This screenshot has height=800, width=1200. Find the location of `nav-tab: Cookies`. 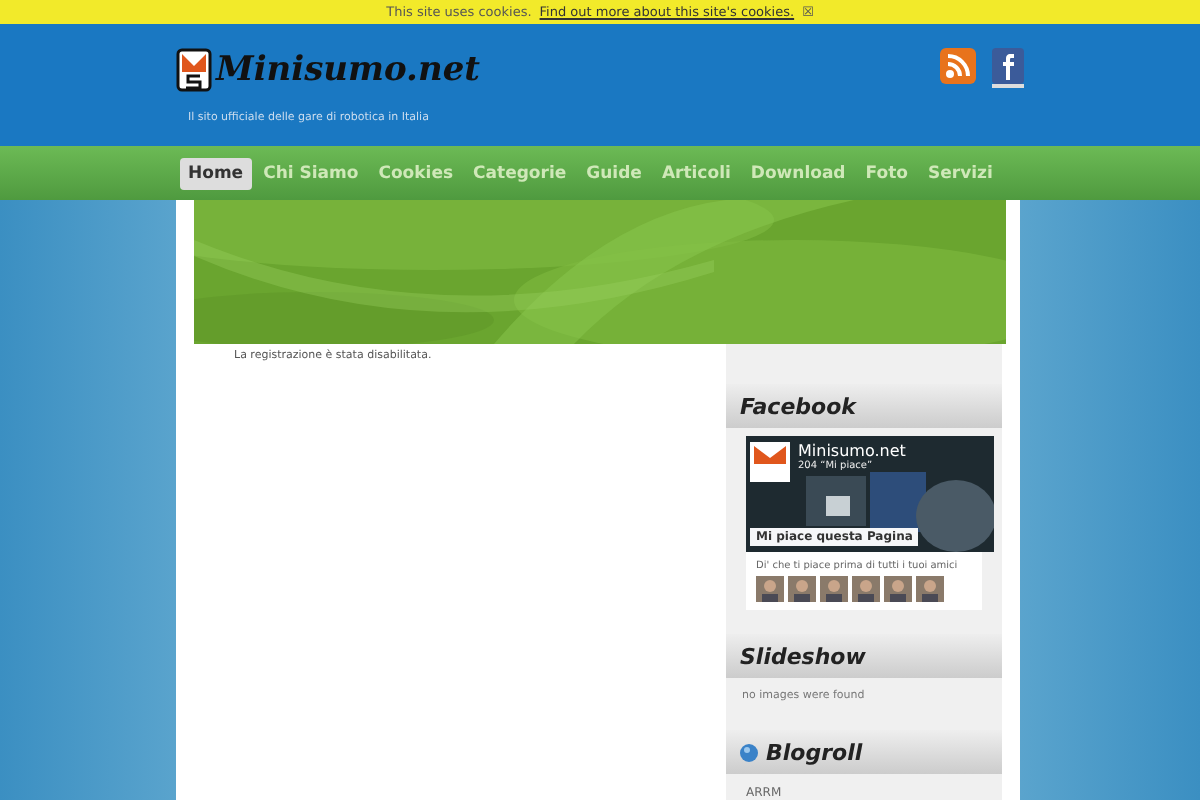

nav-tab: Cookies is located at coordinates (416, 173).